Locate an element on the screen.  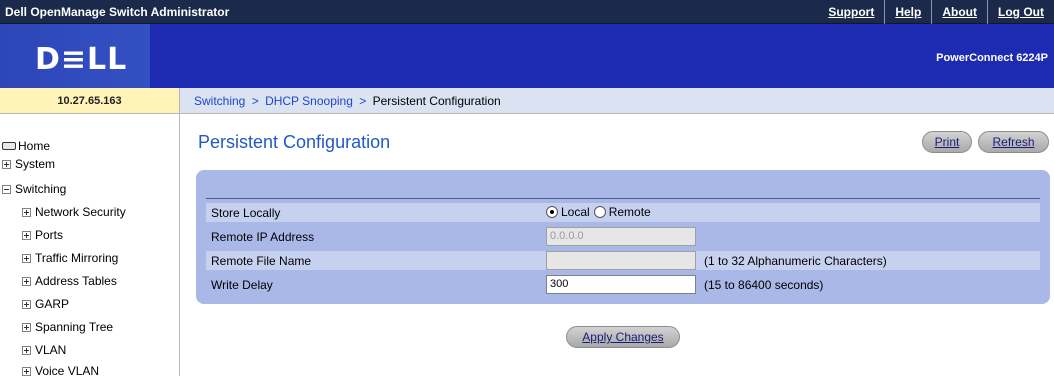
sidebar-item-label: Voice VLAN is located at coordinates (67, 370).